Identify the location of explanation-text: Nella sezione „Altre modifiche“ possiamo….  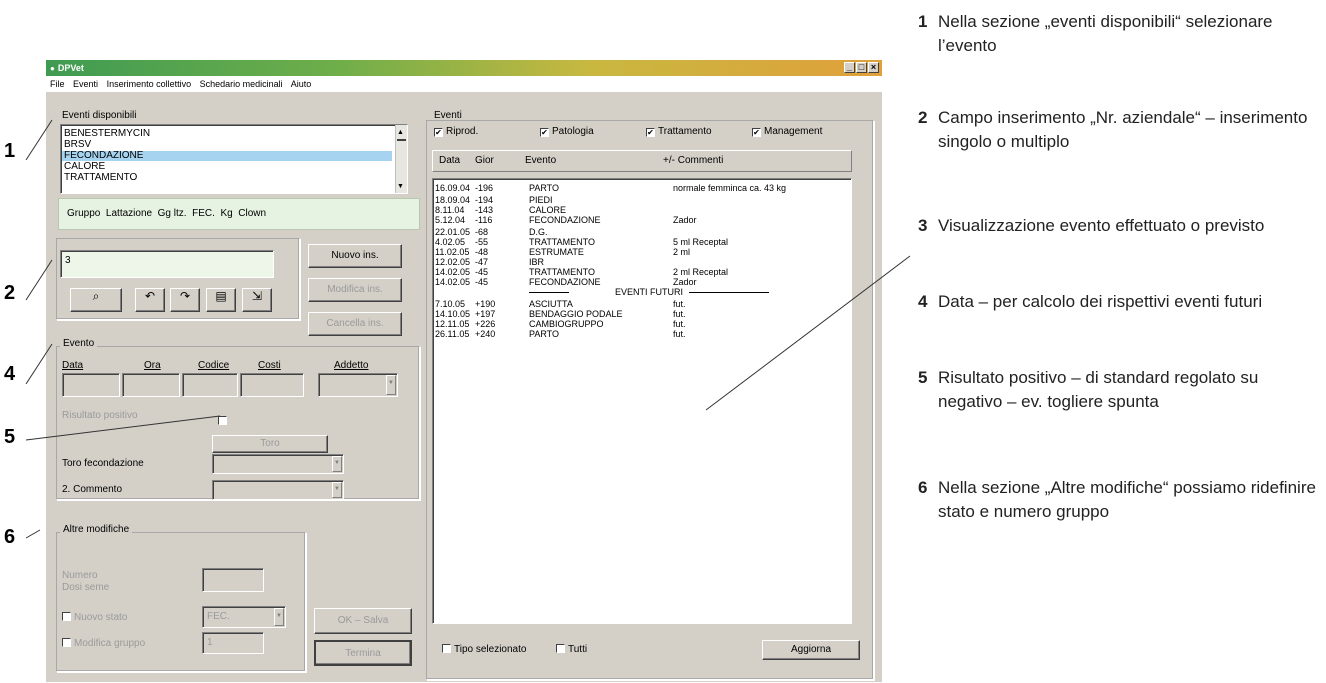
(1127, 499).